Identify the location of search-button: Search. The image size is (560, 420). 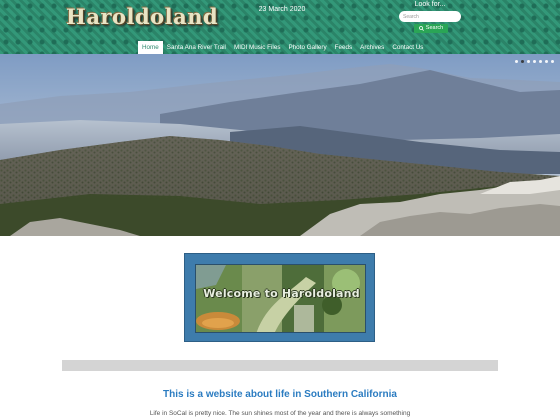
(431, 28).